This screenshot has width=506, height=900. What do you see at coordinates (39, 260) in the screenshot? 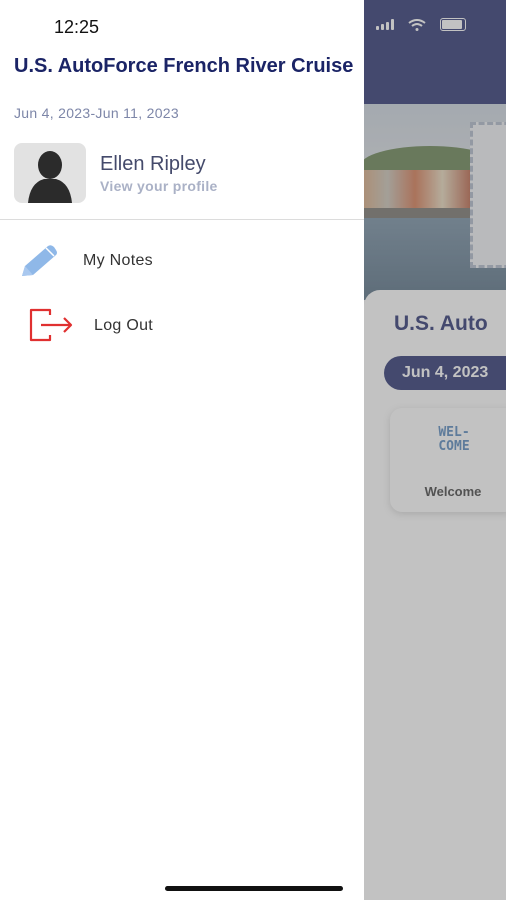
I see `pencil-icon` at bounding box center [39, 260].